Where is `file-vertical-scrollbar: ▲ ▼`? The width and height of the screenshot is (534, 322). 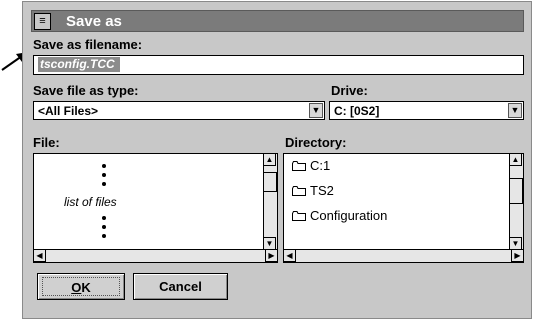 file-vertical-scrollbar: ▲ ▼ is located at coordinates (270, 201).